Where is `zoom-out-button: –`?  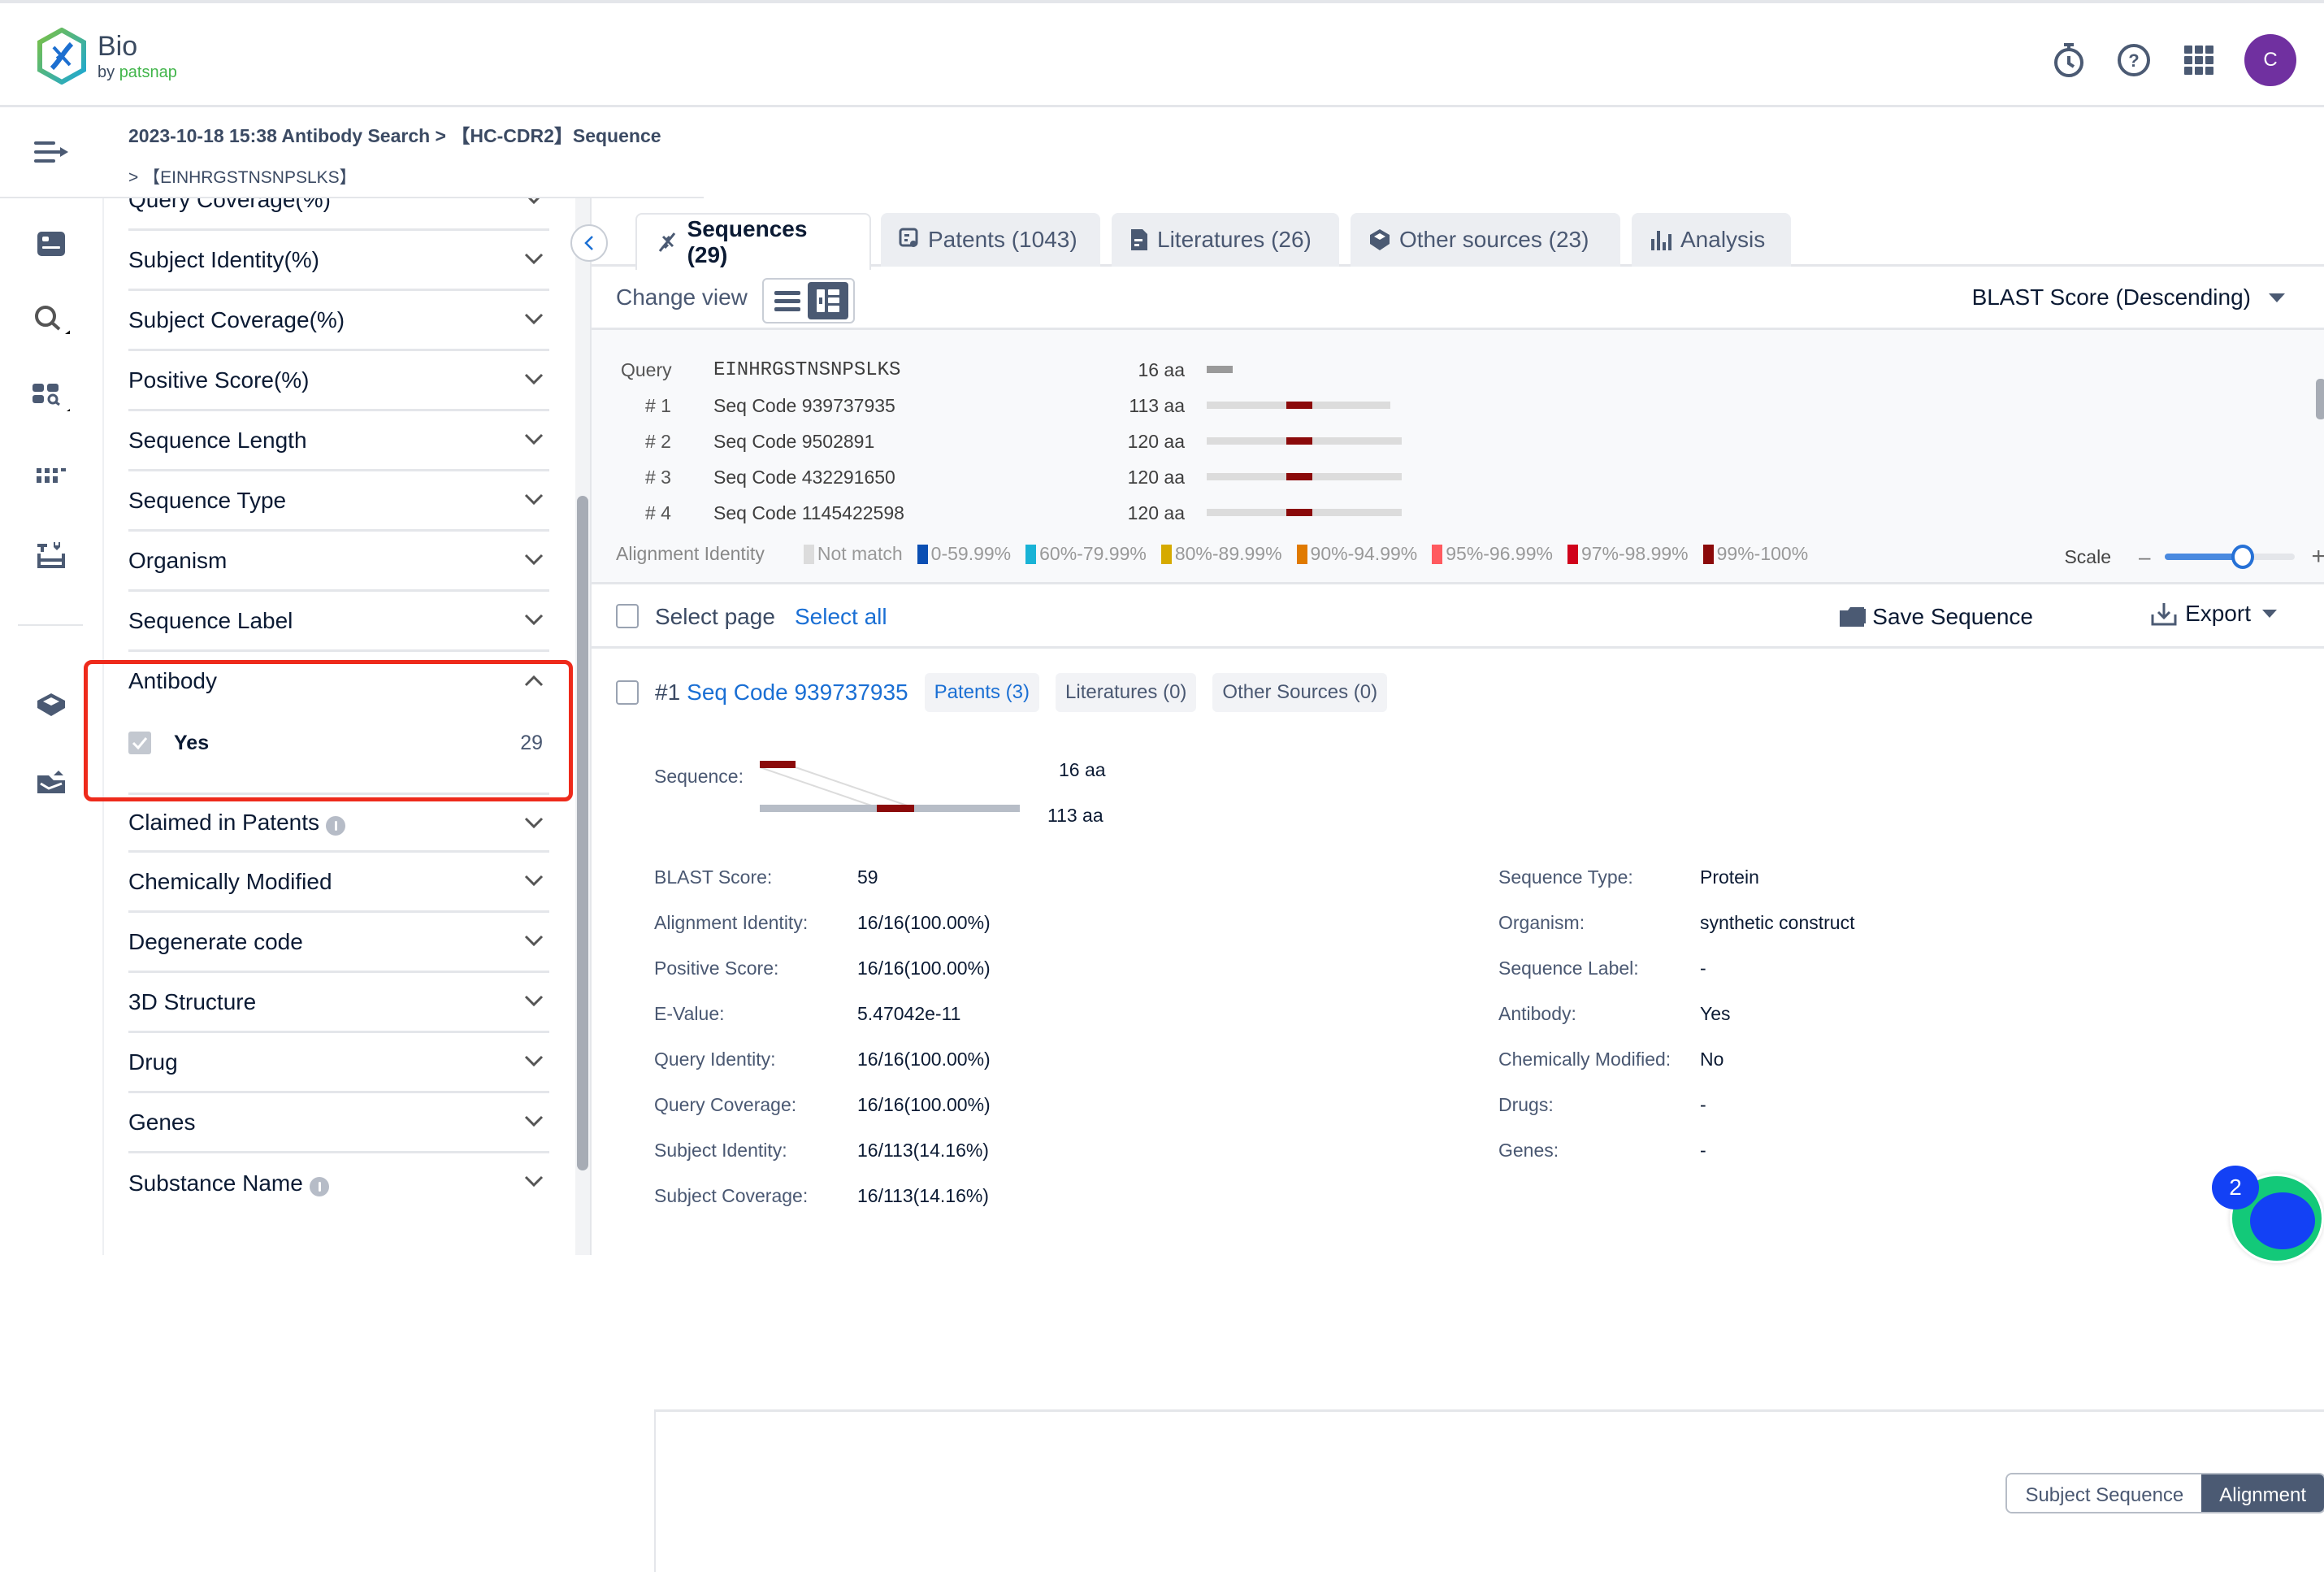 zoom-out-button: – is located at coordinates (2144, 557).